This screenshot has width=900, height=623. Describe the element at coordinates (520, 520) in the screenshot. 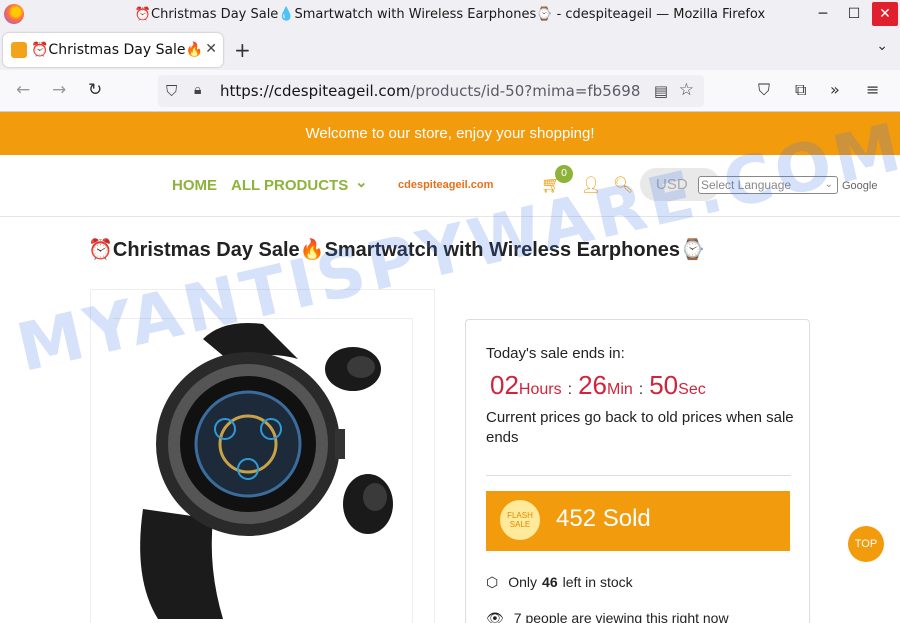

I see `flash-sale-badge: FLASH SALE` at that location.